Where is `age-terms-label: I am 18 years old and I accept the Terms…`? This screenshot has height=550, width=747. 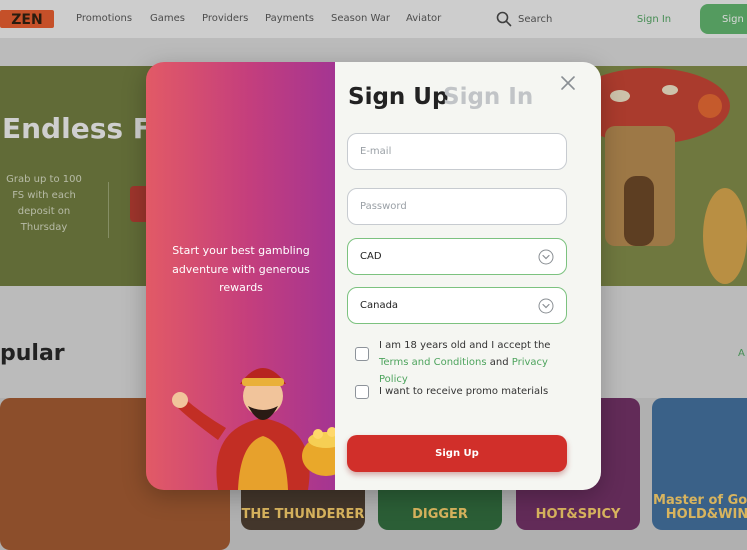
age-terms-label: I am 18 years old and I accept the Terms… is located at coordinates (465, 362).